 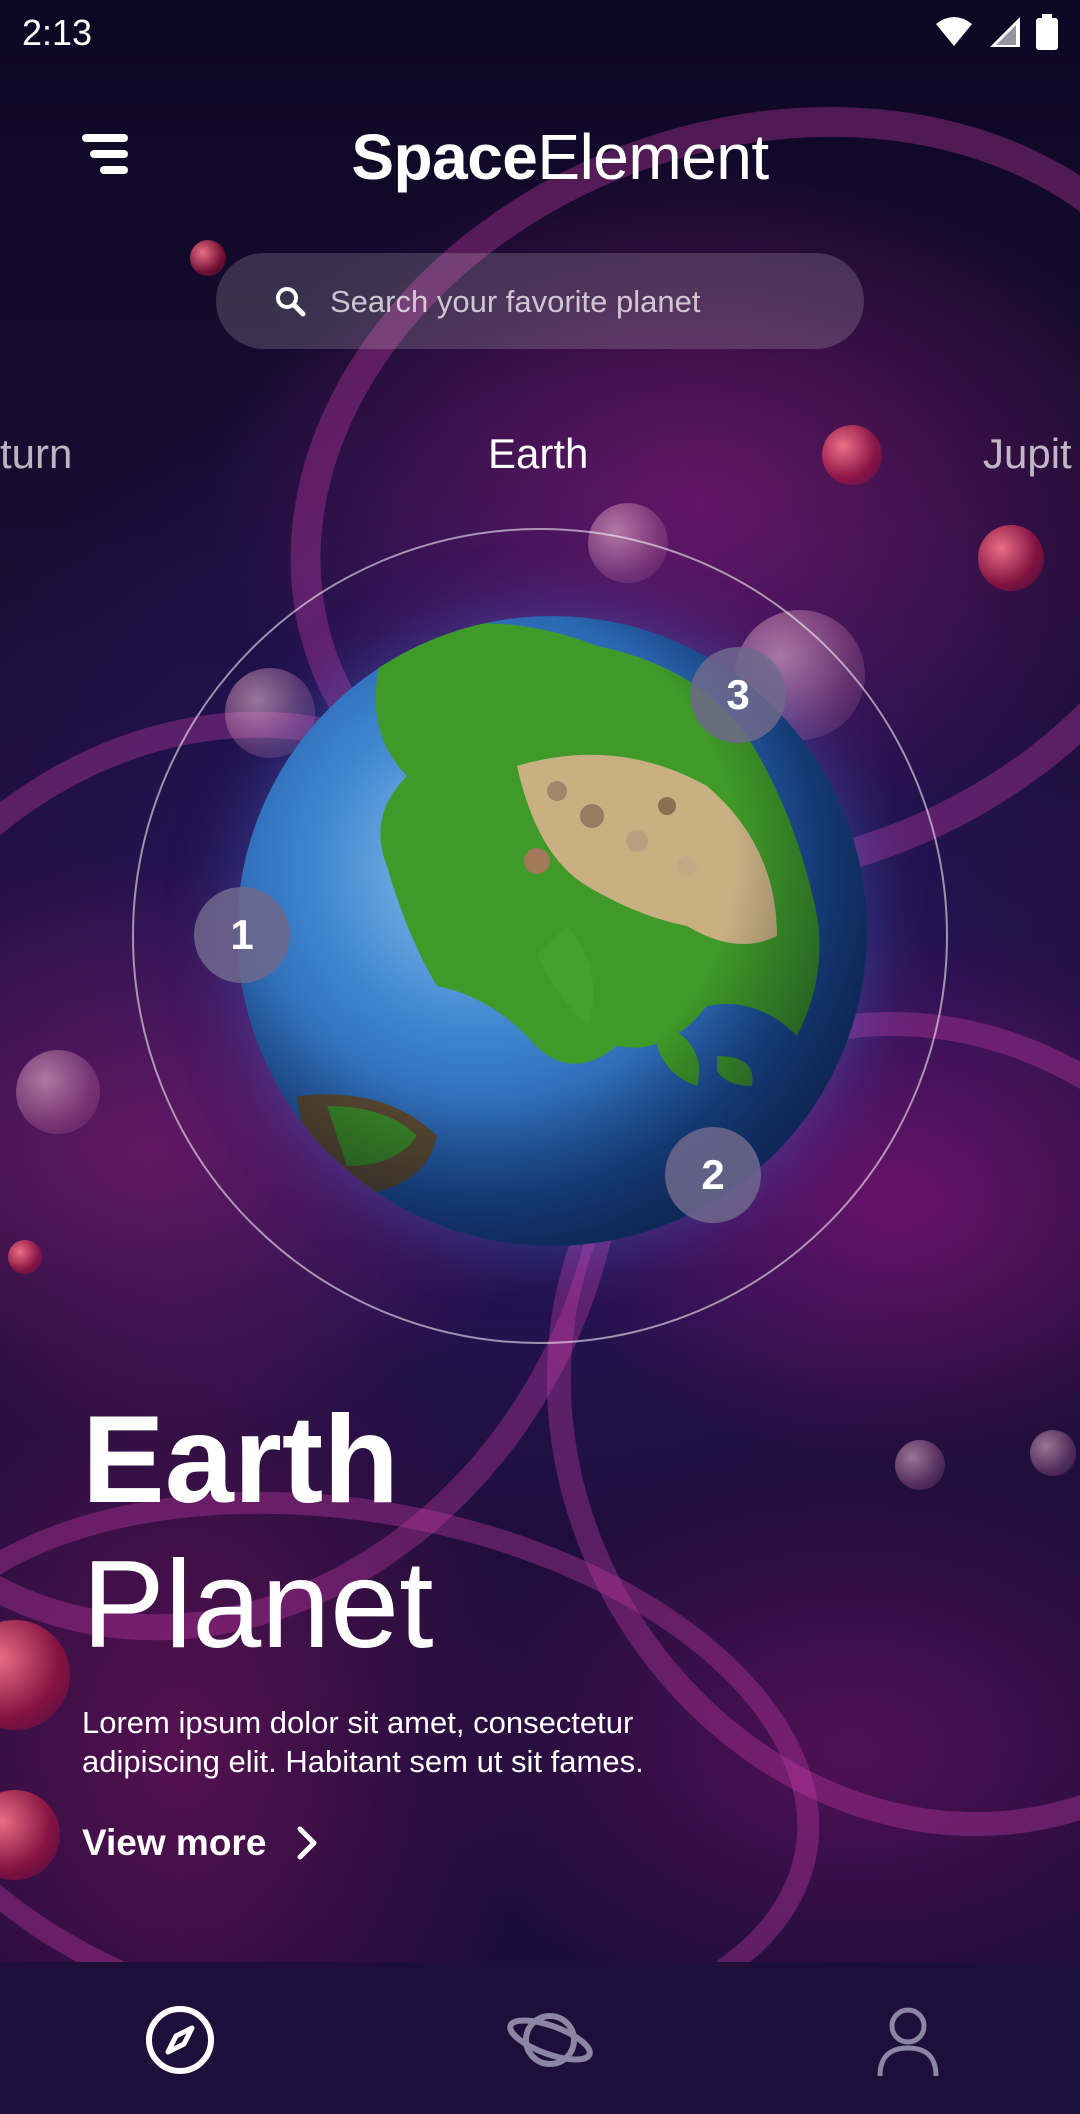 I want to click on view-more-label: View more, so click(x=174, y=1842).